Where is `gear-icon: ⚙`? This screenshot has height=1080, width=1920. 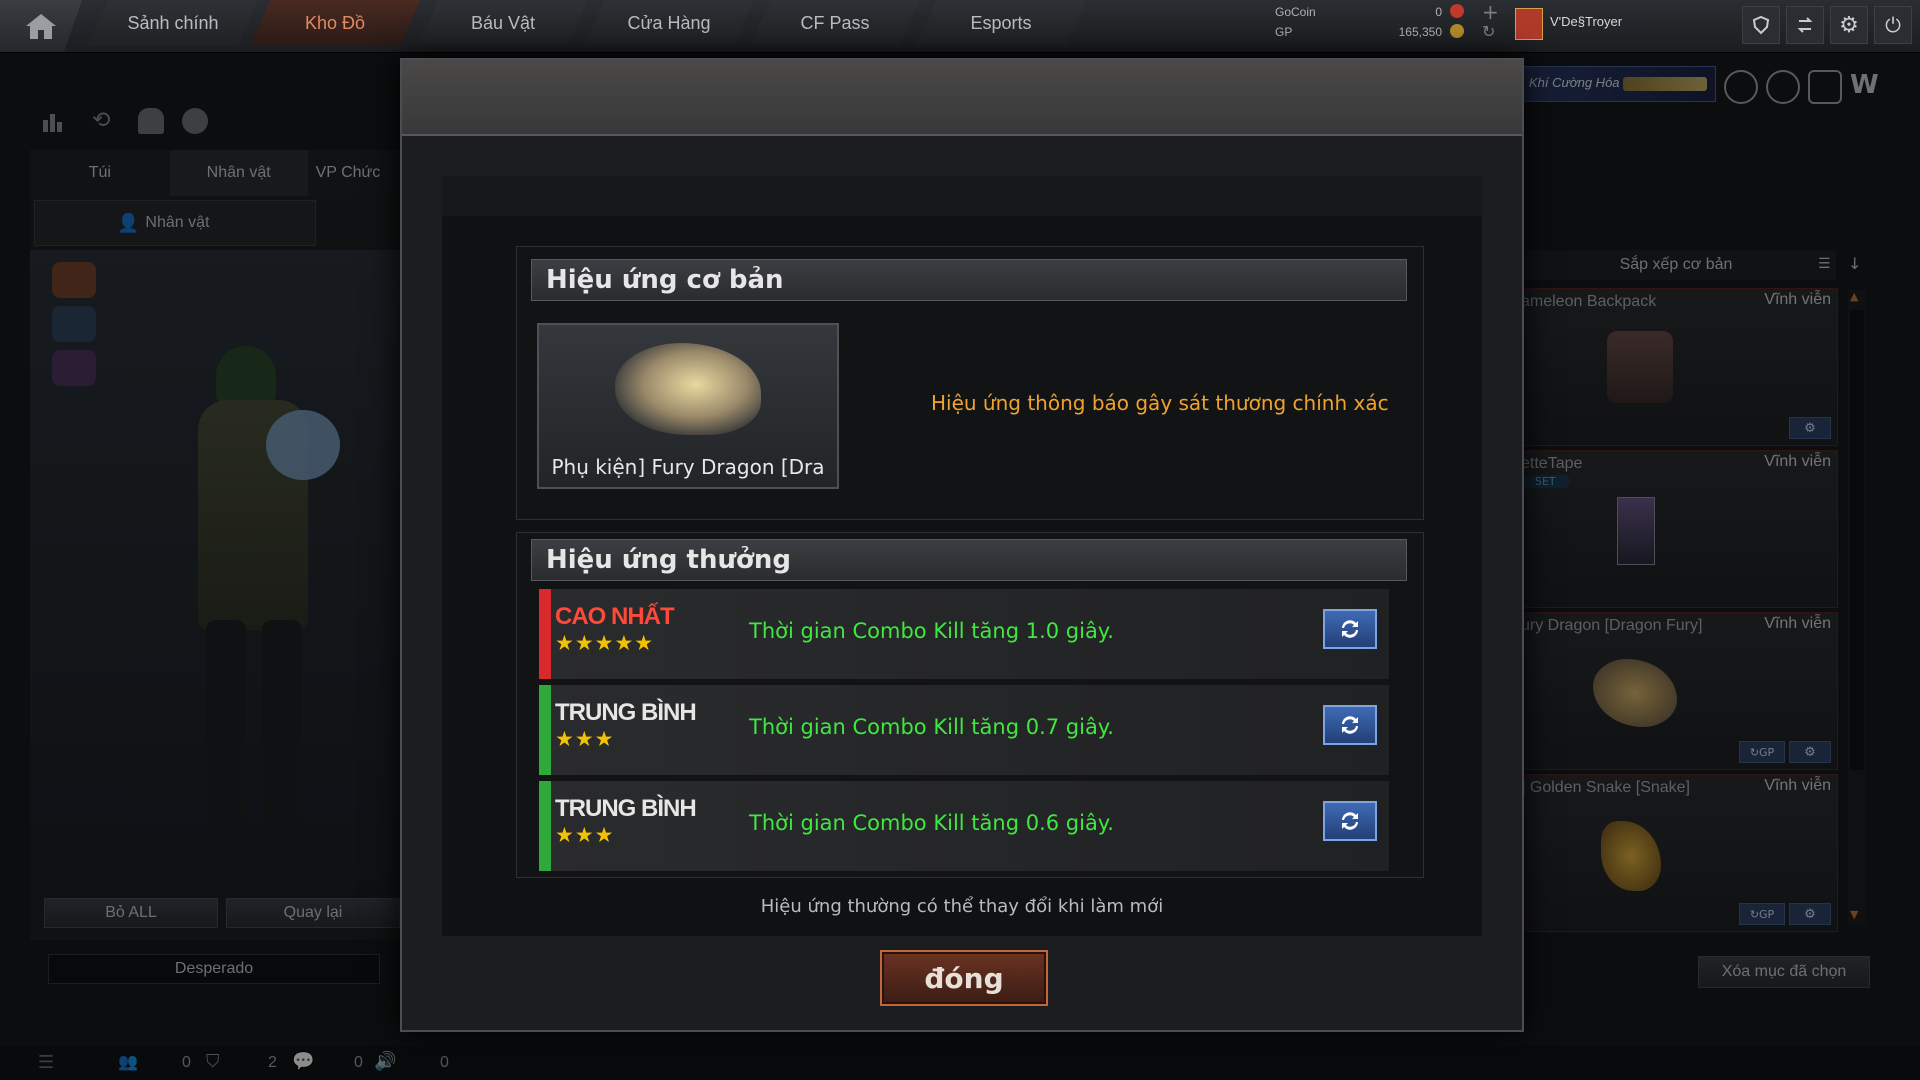
gear-icon: ⚙ is located at coordinates (1849, 25).